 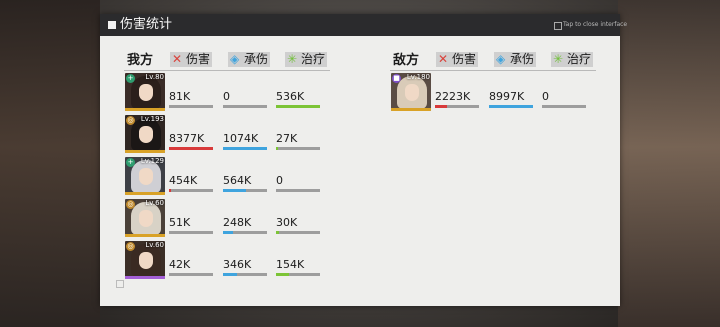 What do you see at coordinates (180, 264) in the screenshot?
I see `damage-value: 42K` at bounding box center [180, 264].